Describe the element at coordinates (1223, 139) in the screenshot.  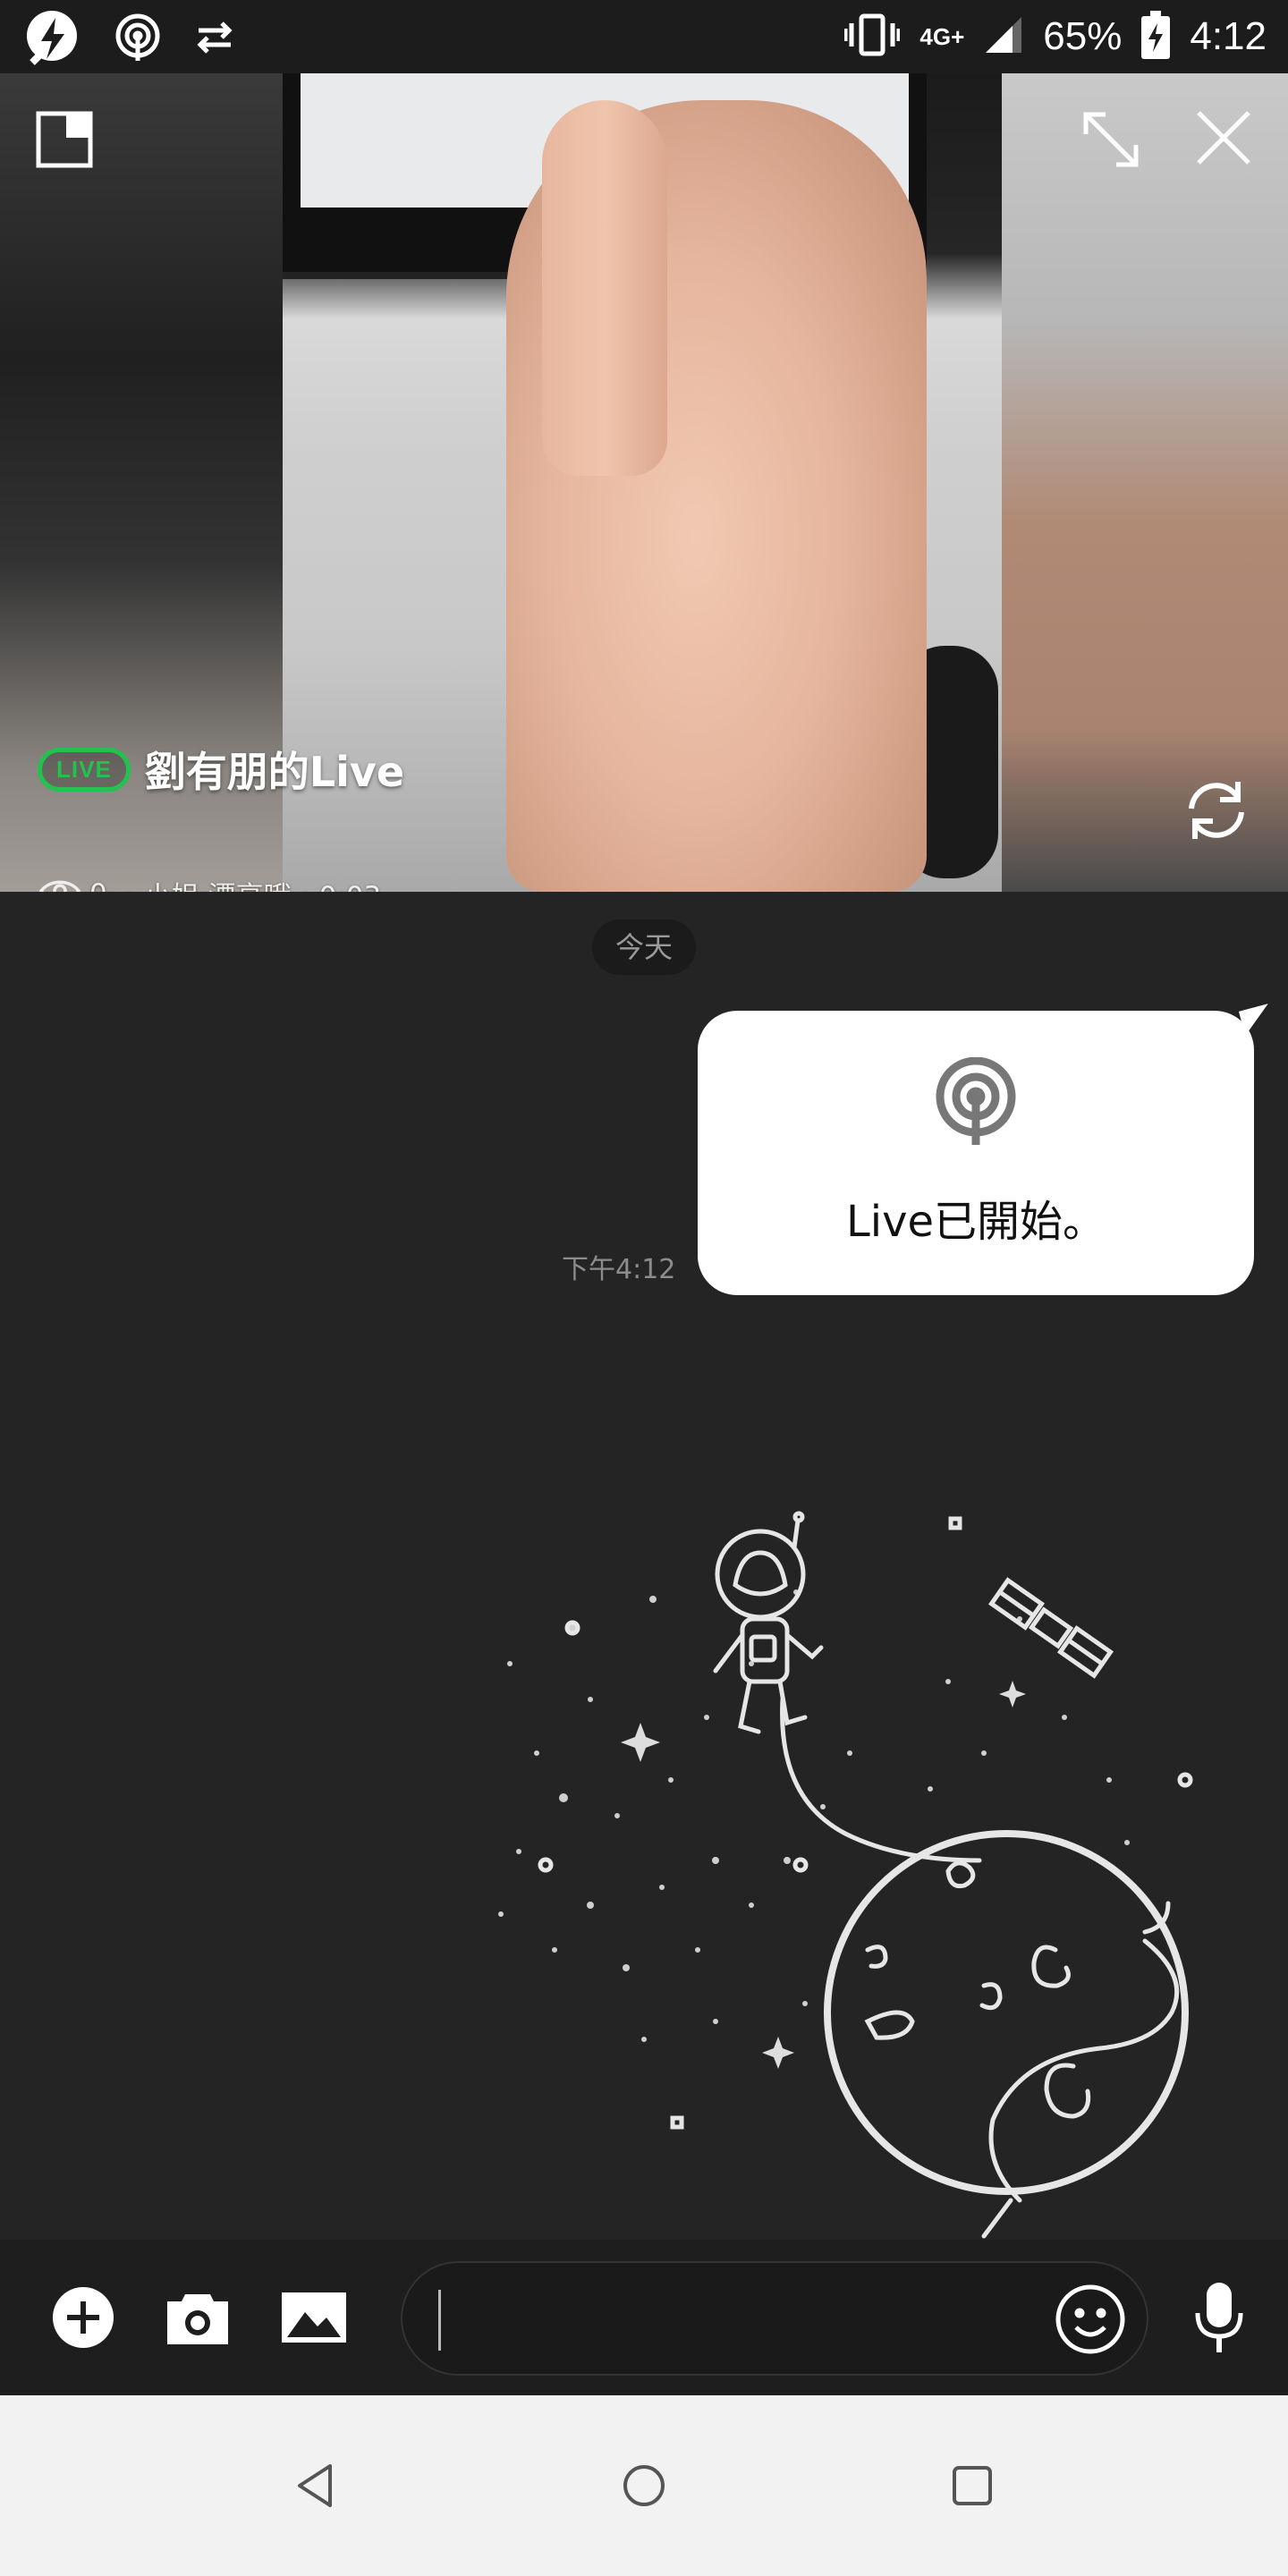
I see `close-icon` at that location.